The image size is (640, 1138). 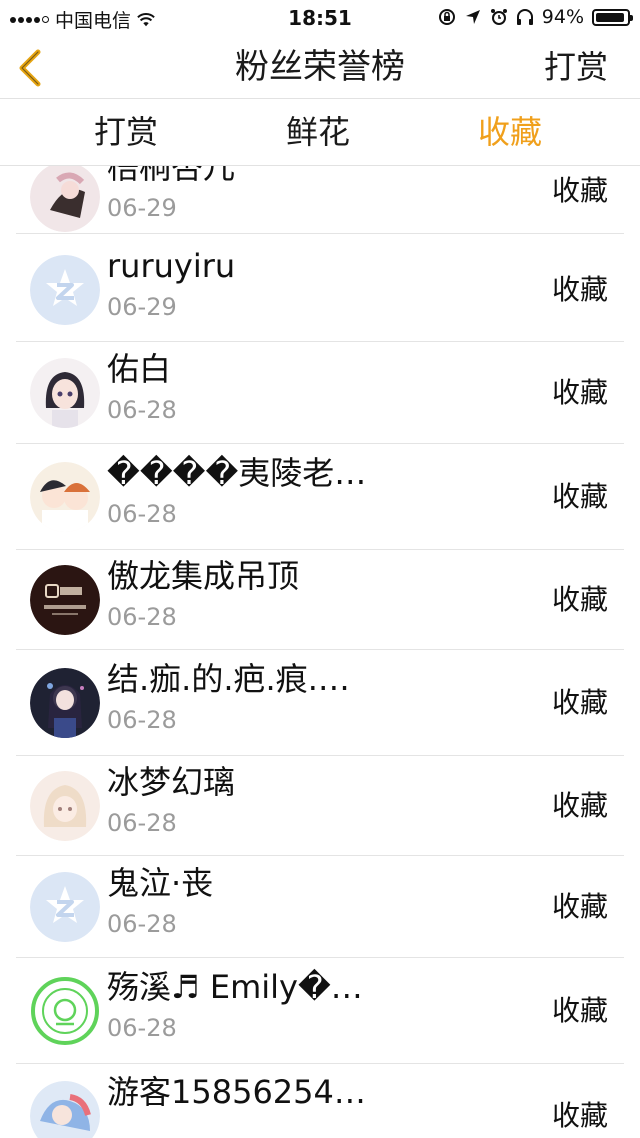 I want to click on status-bar: 中国电信 18:51 94%, so click(x=320, y=18).